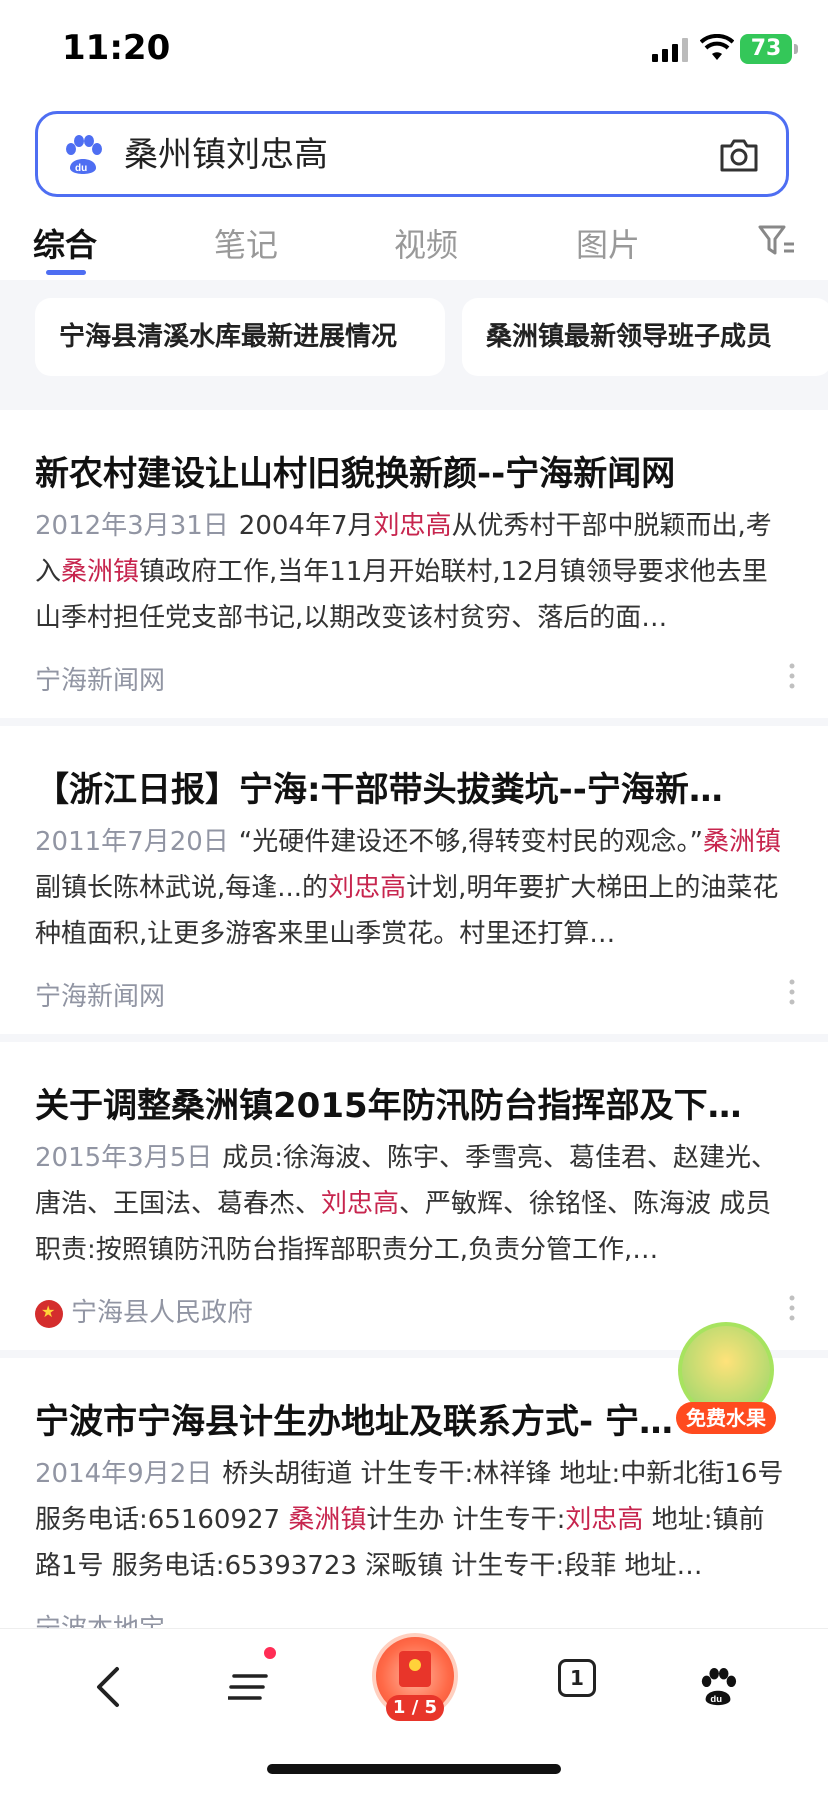  I want to click on snippet-text: “光硬件建设还不够,得转变村民的观念。”, so click(471, 842).